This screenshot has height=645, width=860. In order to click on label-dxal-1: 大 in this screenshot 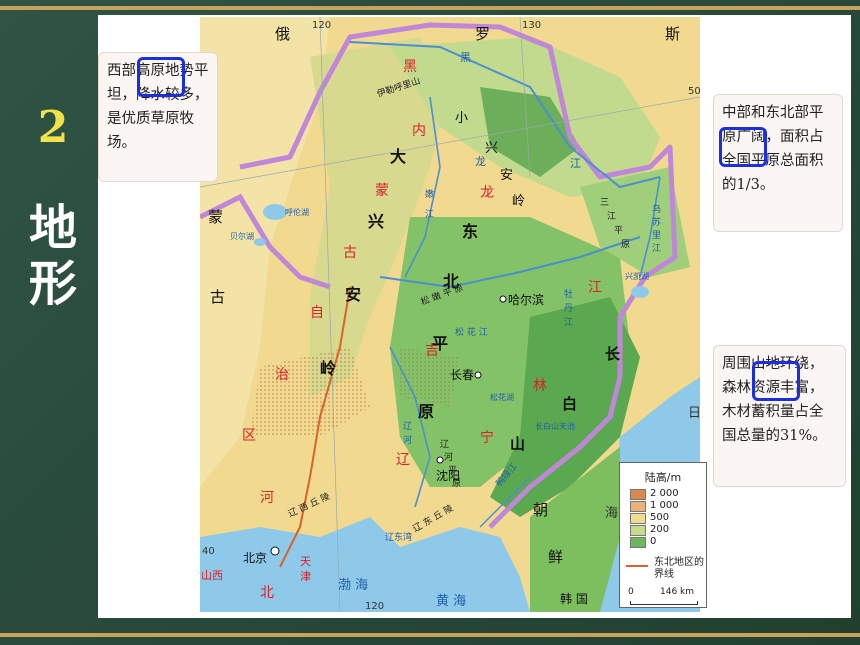, I will do `click(398, 156)`.